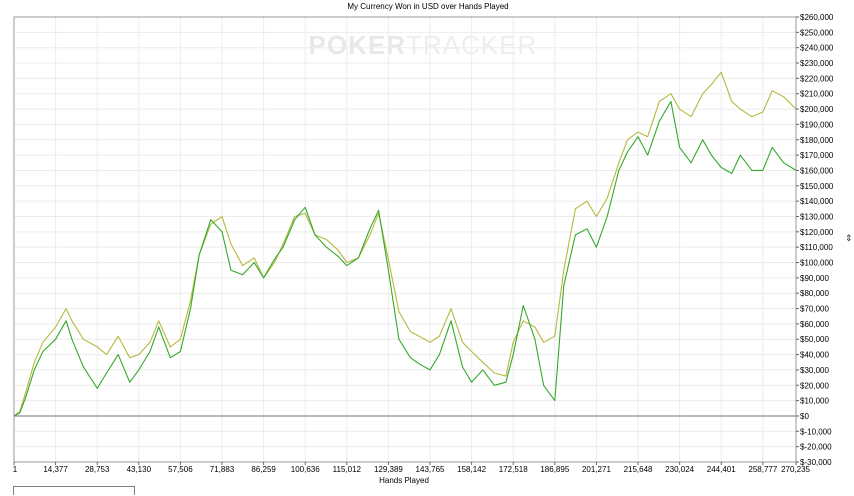  Describe the element at coordinates (404, 480) in the screenshot. I see `x-axis-label: Hands Played` at that location.